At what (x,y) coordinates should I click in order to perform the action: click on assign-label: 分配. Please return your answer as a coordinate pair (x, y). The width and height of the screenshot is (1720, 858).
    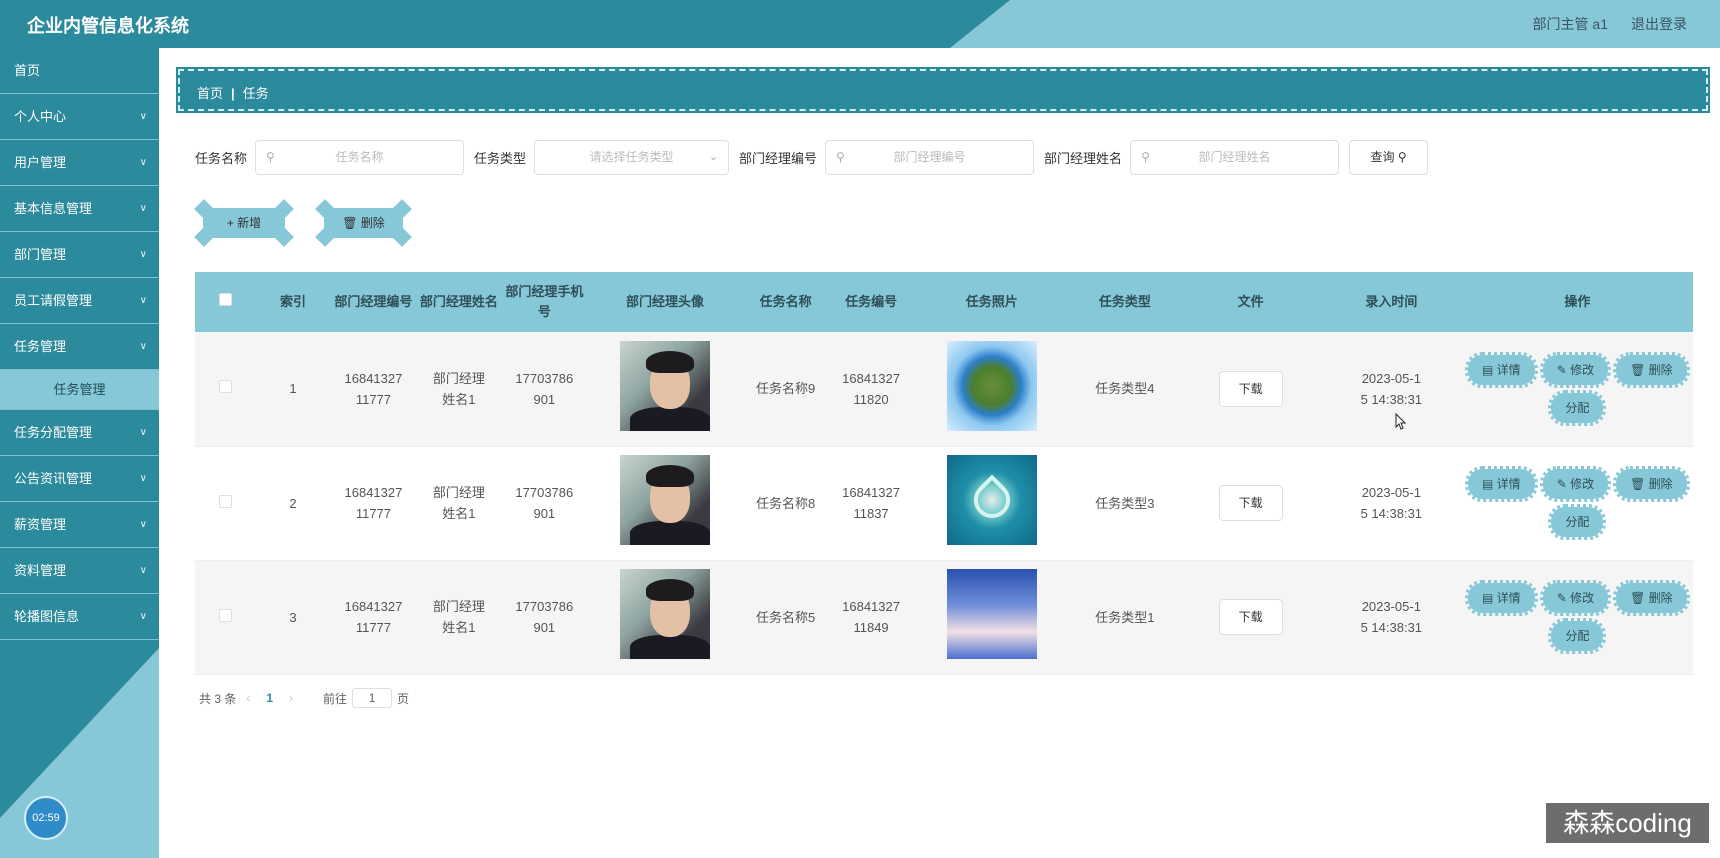
    Looking at the image, I should click on (1577, 407).